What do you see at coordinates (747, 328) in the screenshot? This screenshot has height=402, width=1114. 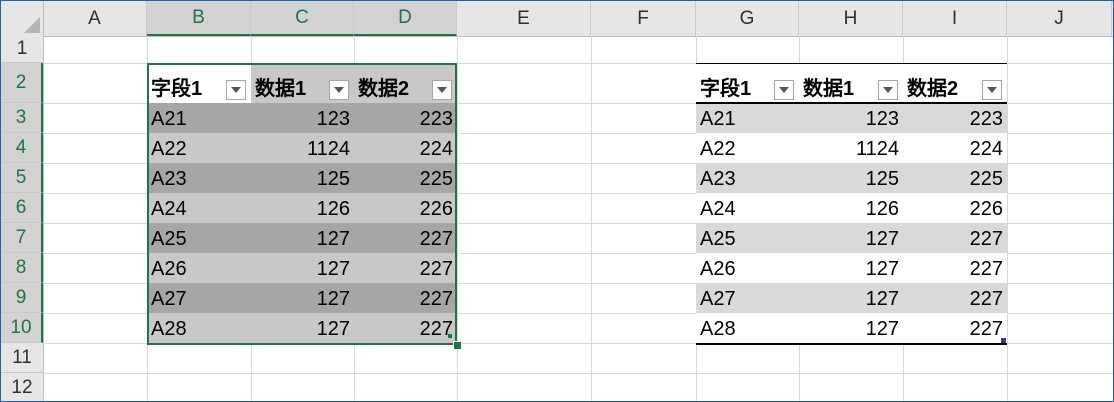 I see `right-table-cell: A28` at bounding box center [747, 328].